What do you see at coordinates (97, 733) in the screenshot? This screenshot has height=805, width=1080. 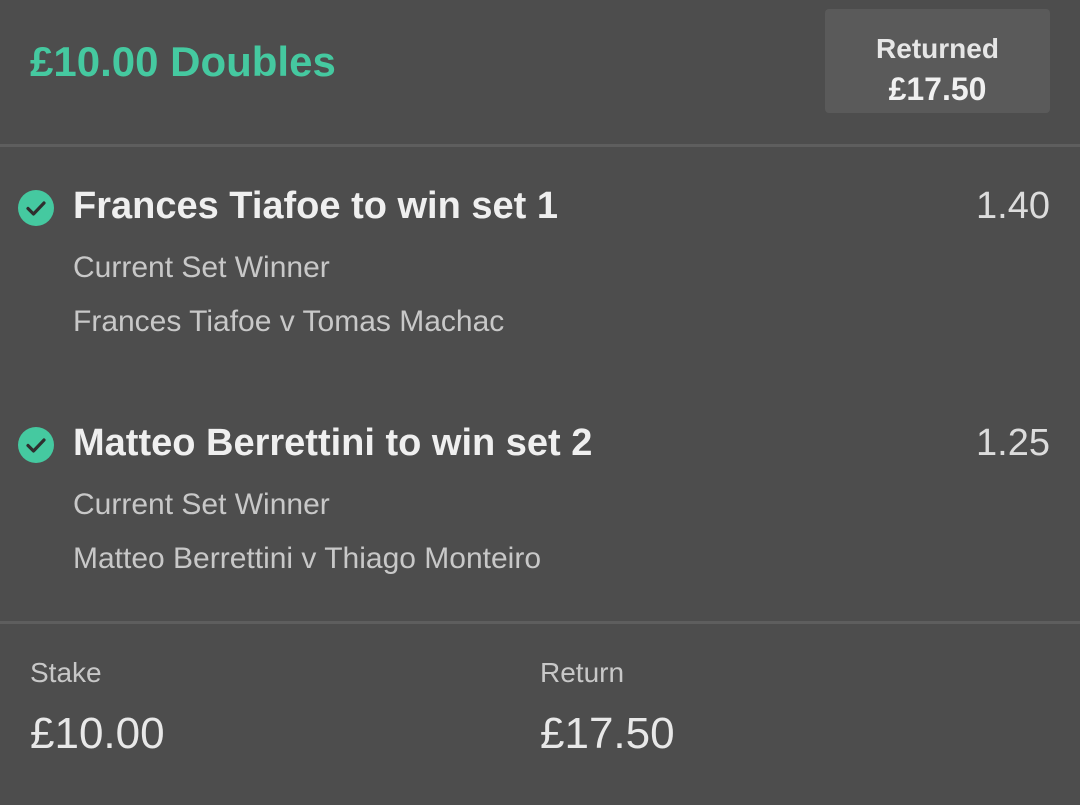 I see `stake-value: £10.00` at bounding box center [97, 733].